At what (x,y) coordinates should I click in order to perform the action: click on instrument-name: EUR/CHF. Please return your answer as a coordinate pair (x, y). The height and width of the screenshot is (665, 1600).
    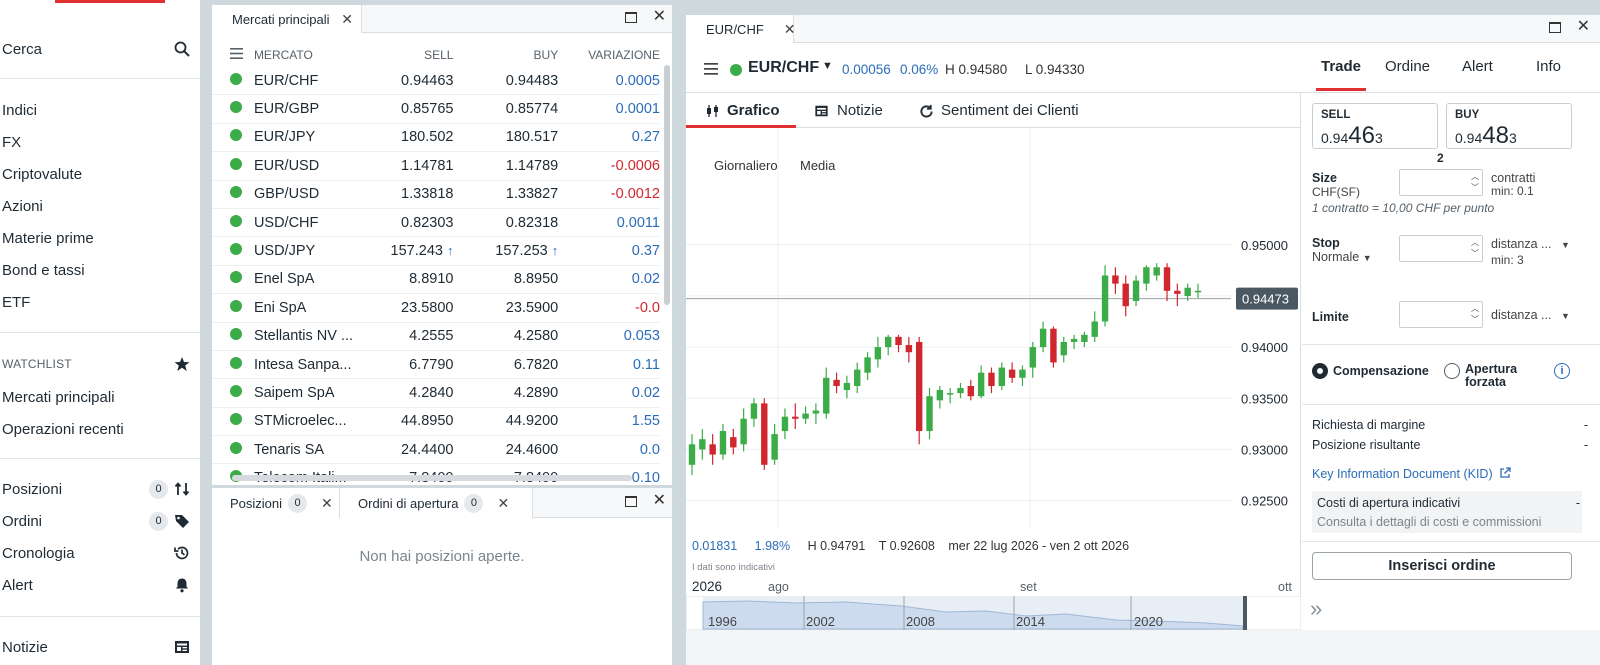
    Looking at the image, I should click on (783, 68).